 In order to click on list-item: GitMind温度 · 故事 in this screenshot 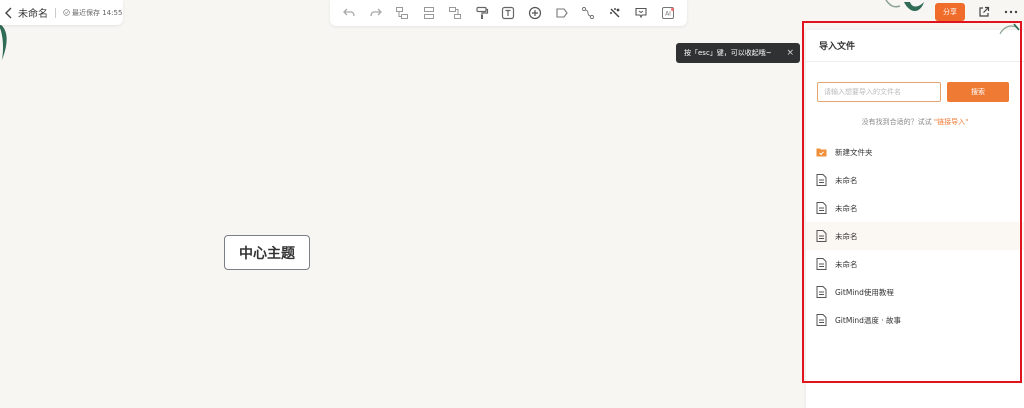, I will do `click(915, 320)`.